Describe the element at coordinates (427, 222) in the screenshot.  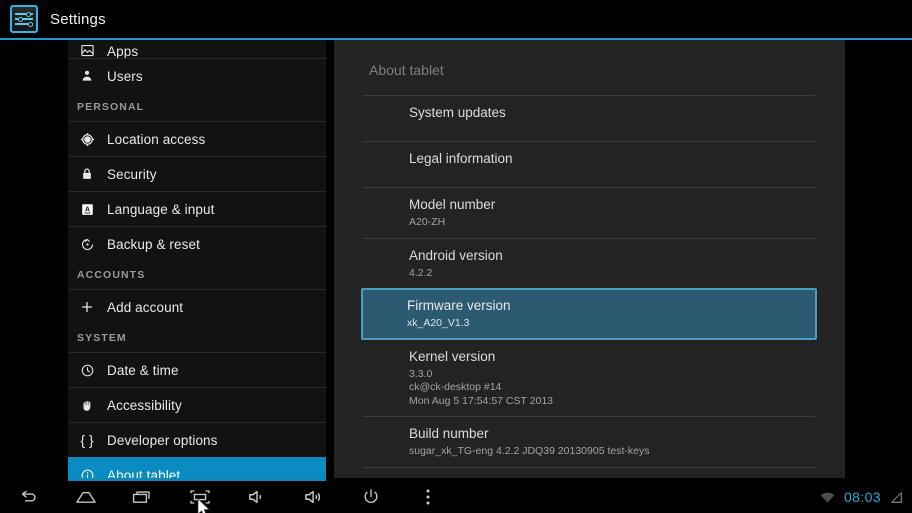
I see `item-value: A20-ZH` at that location.